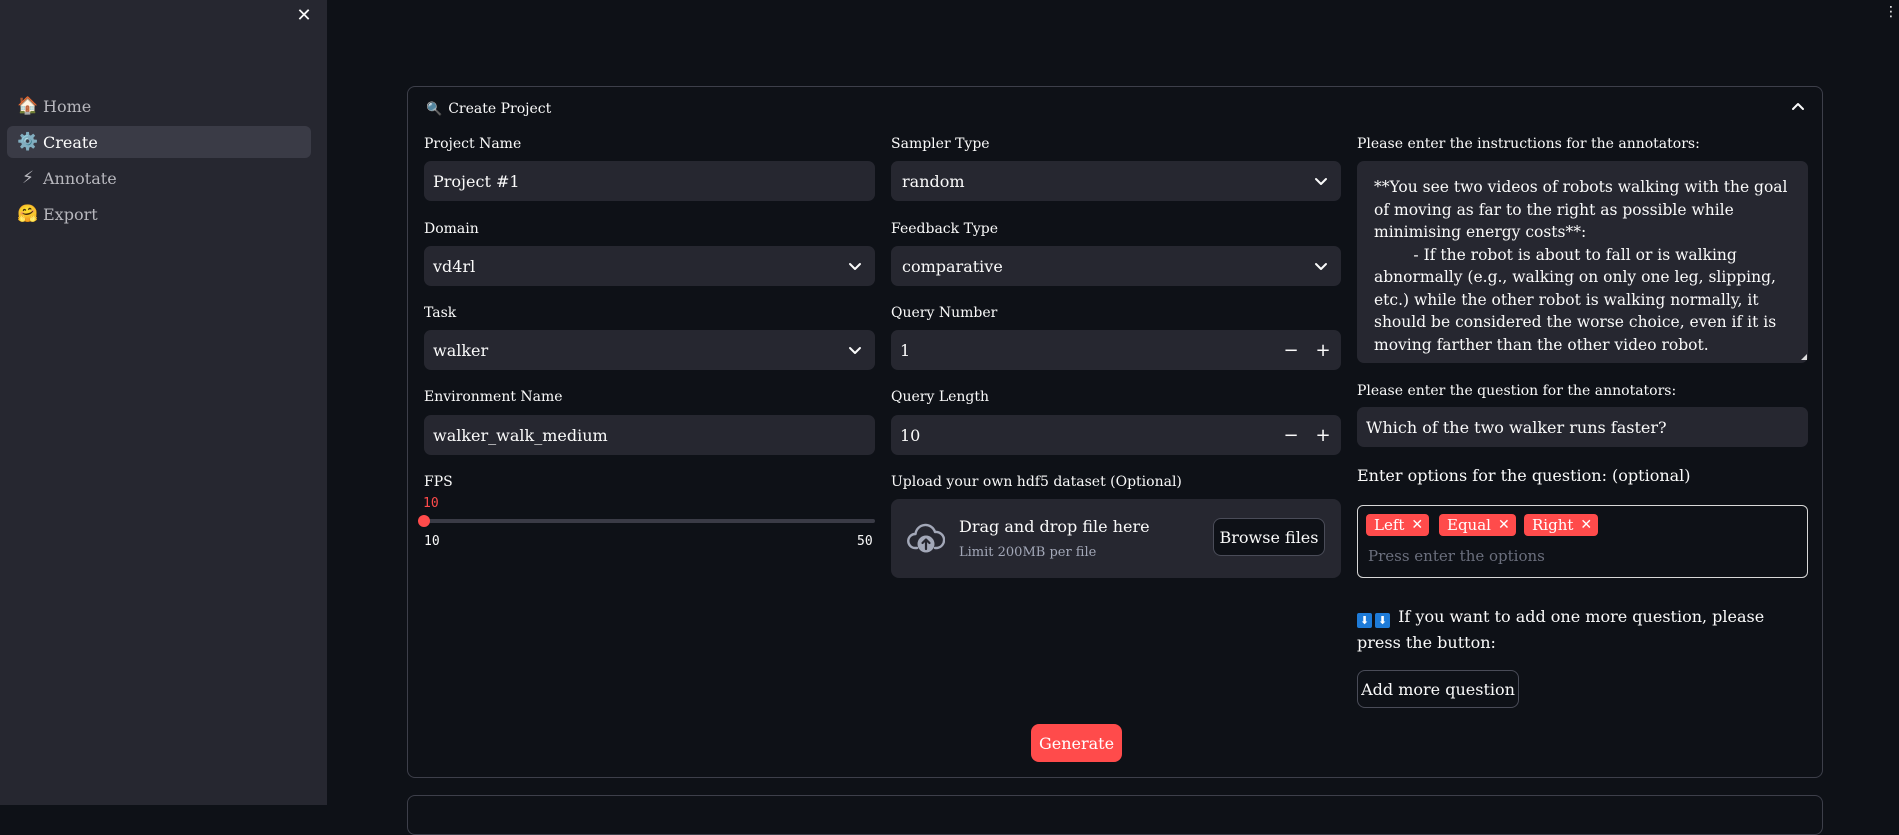  What do you see at coordinates (1116, 435) in the screenshot?
I see `query-length-input: 10 − +` at bounding box center [1116, 435].